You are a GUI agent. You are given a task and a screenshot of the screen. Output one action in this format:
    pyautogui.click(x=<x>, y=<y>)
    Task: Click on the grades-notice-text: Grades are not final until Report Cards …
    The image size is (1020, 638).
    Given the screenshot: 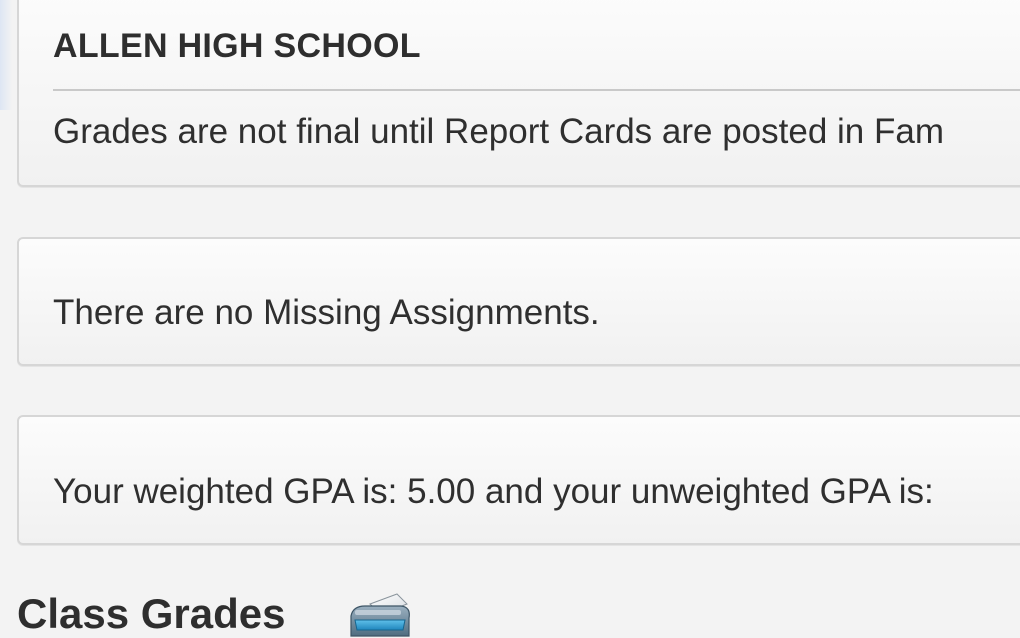 What is the action you would take?
    pyautogui.click(x=498, y=131)
    